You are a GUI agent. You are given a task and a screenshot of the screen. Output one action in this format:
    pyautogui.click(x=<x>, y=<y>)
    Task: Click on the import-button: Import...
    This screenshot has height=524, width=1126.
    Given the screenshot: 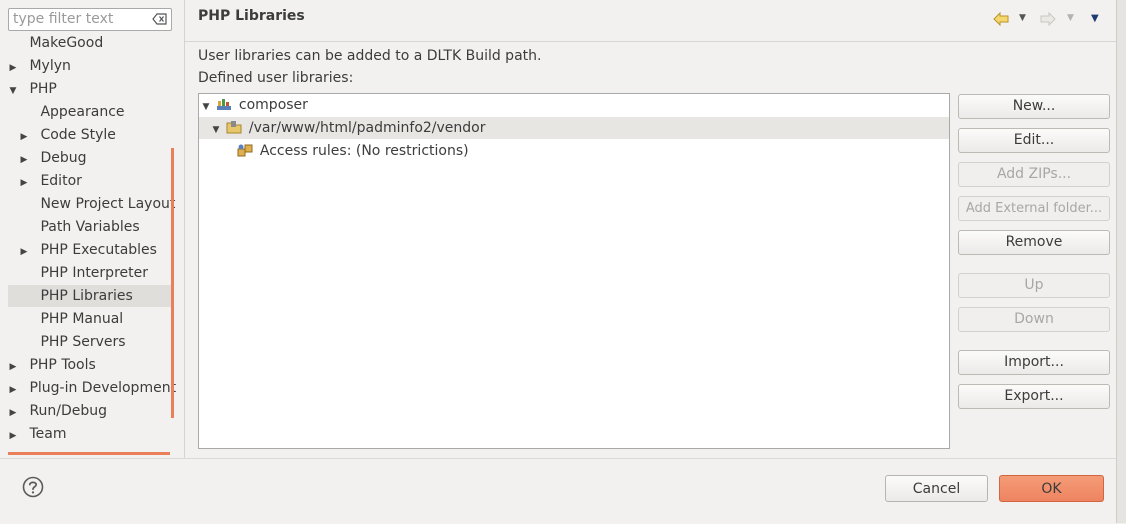 What is the action you would take?
    pyautogui.click(x=1034, y=362)
    